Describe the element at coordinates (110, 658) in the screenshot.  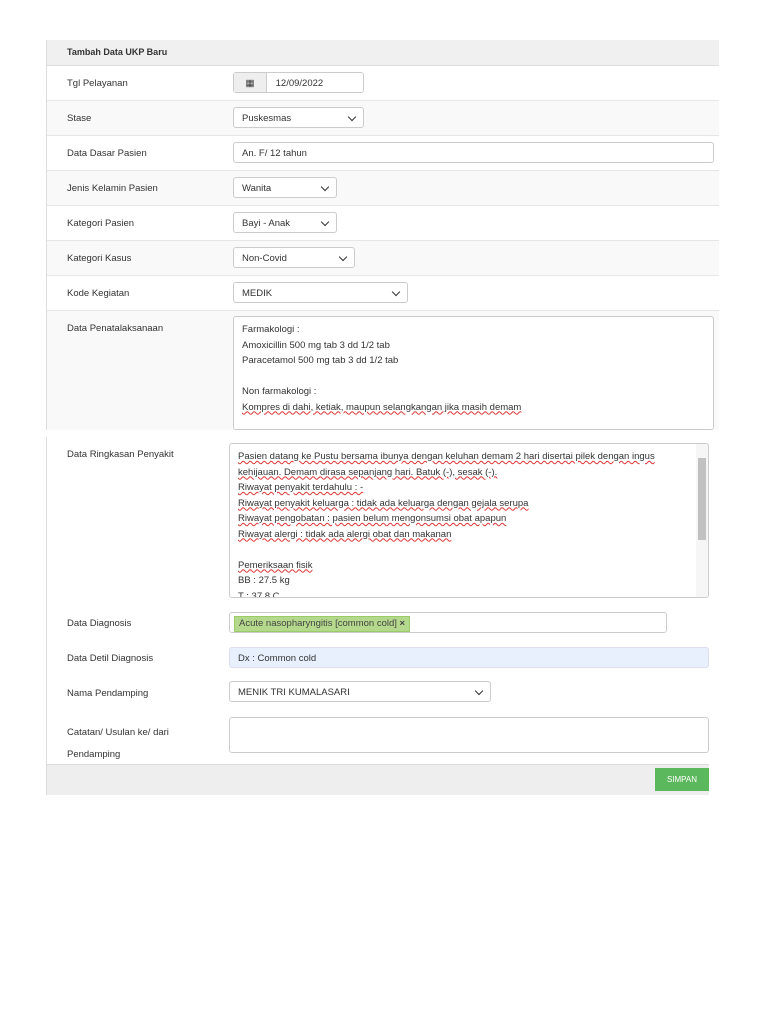
I see `label: Data Detil Diagnosis` at that location.